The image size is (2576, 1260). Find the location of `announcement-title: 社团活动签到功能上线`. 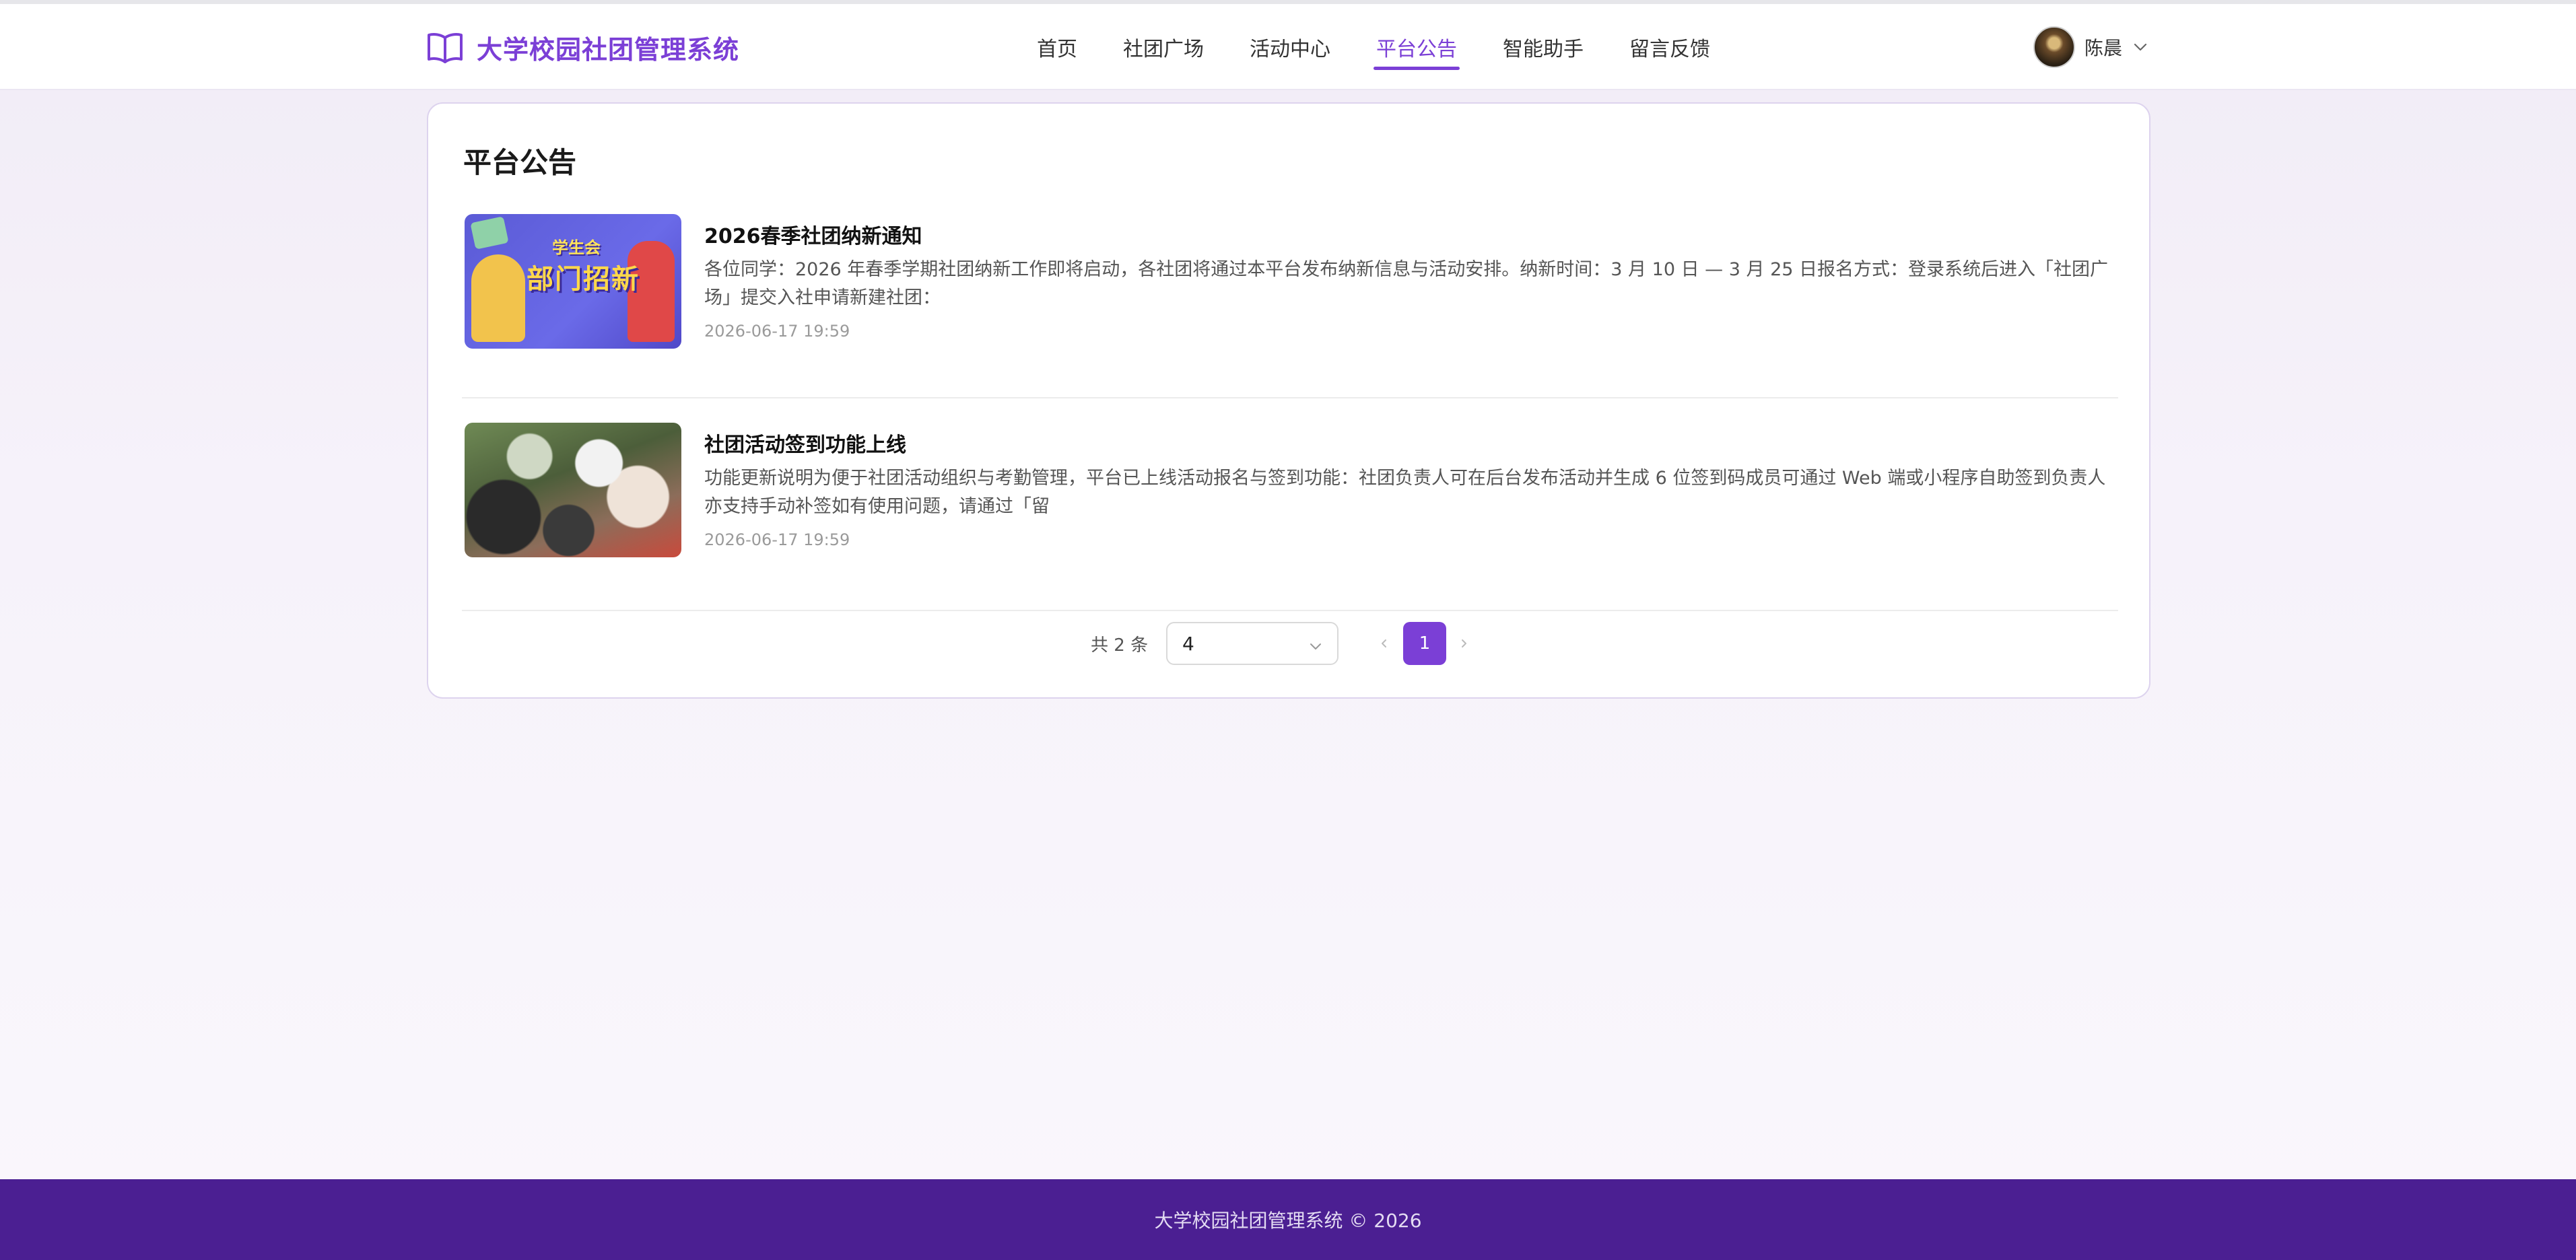

announcement-title: 社团活动签到功能上线 is located at coordinates (805, 443).